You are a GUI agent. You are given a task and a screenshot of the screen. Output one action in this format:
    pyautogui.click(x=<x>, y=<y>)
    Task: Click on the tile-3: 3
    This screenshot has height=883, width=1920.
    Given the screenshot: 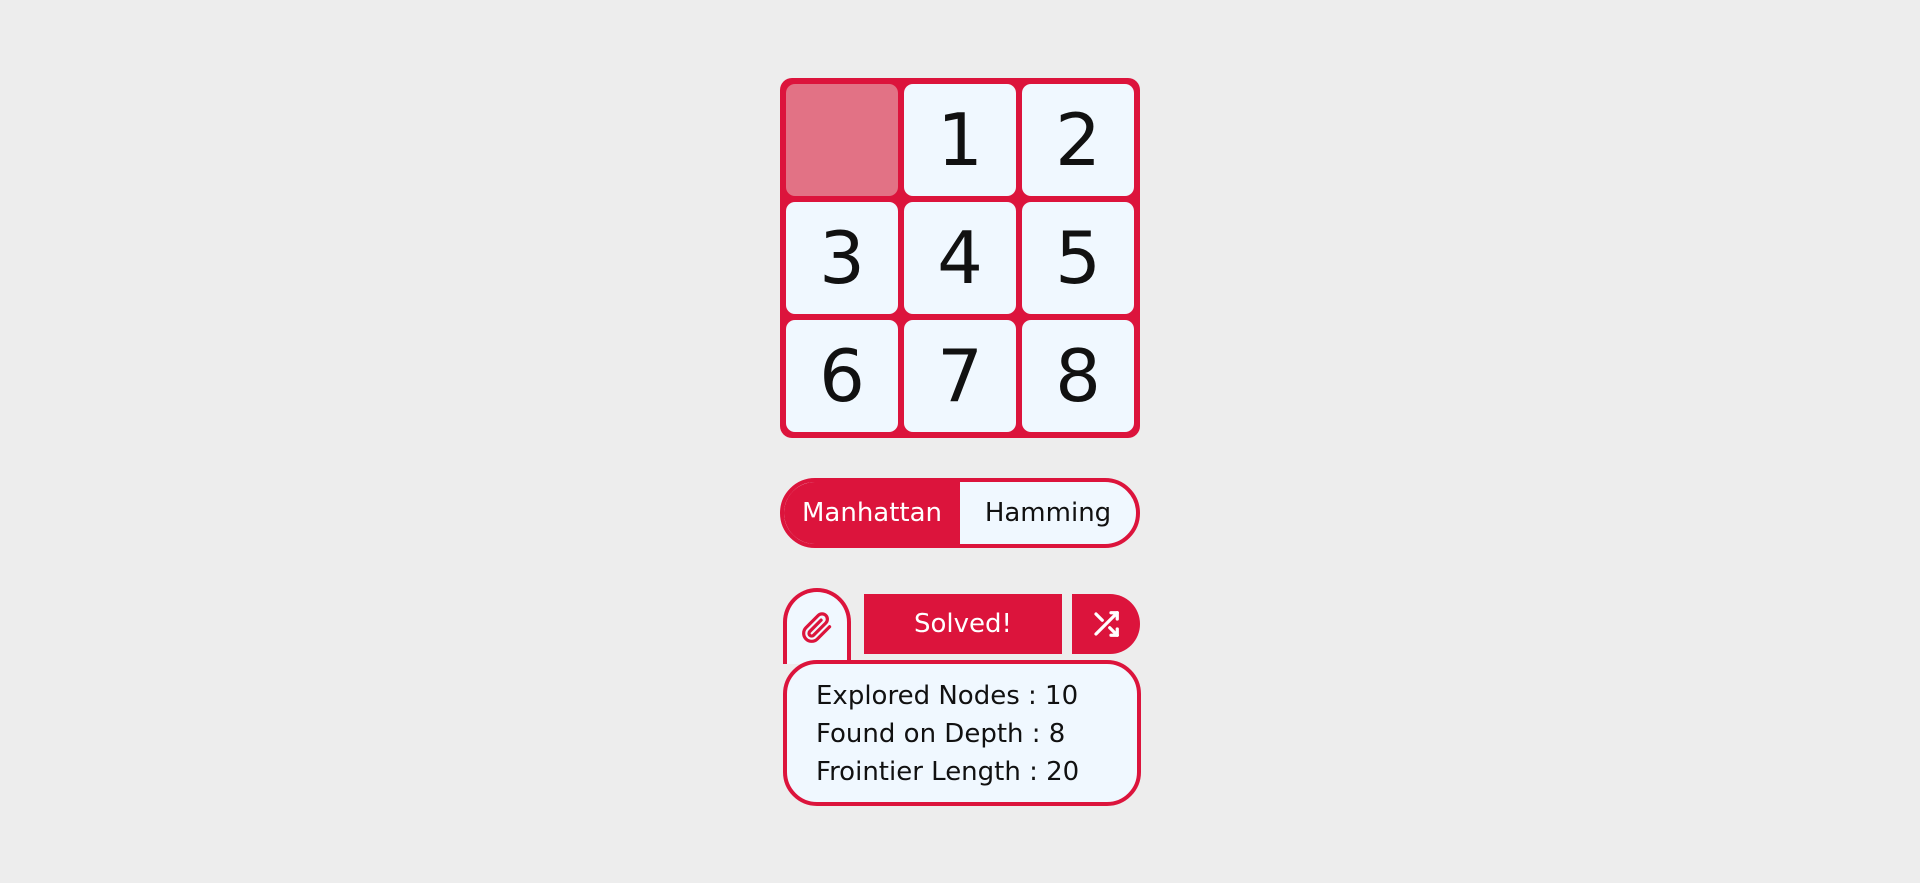 What is the action you would take?
    pyautogui.click(x=842, y=258)
    